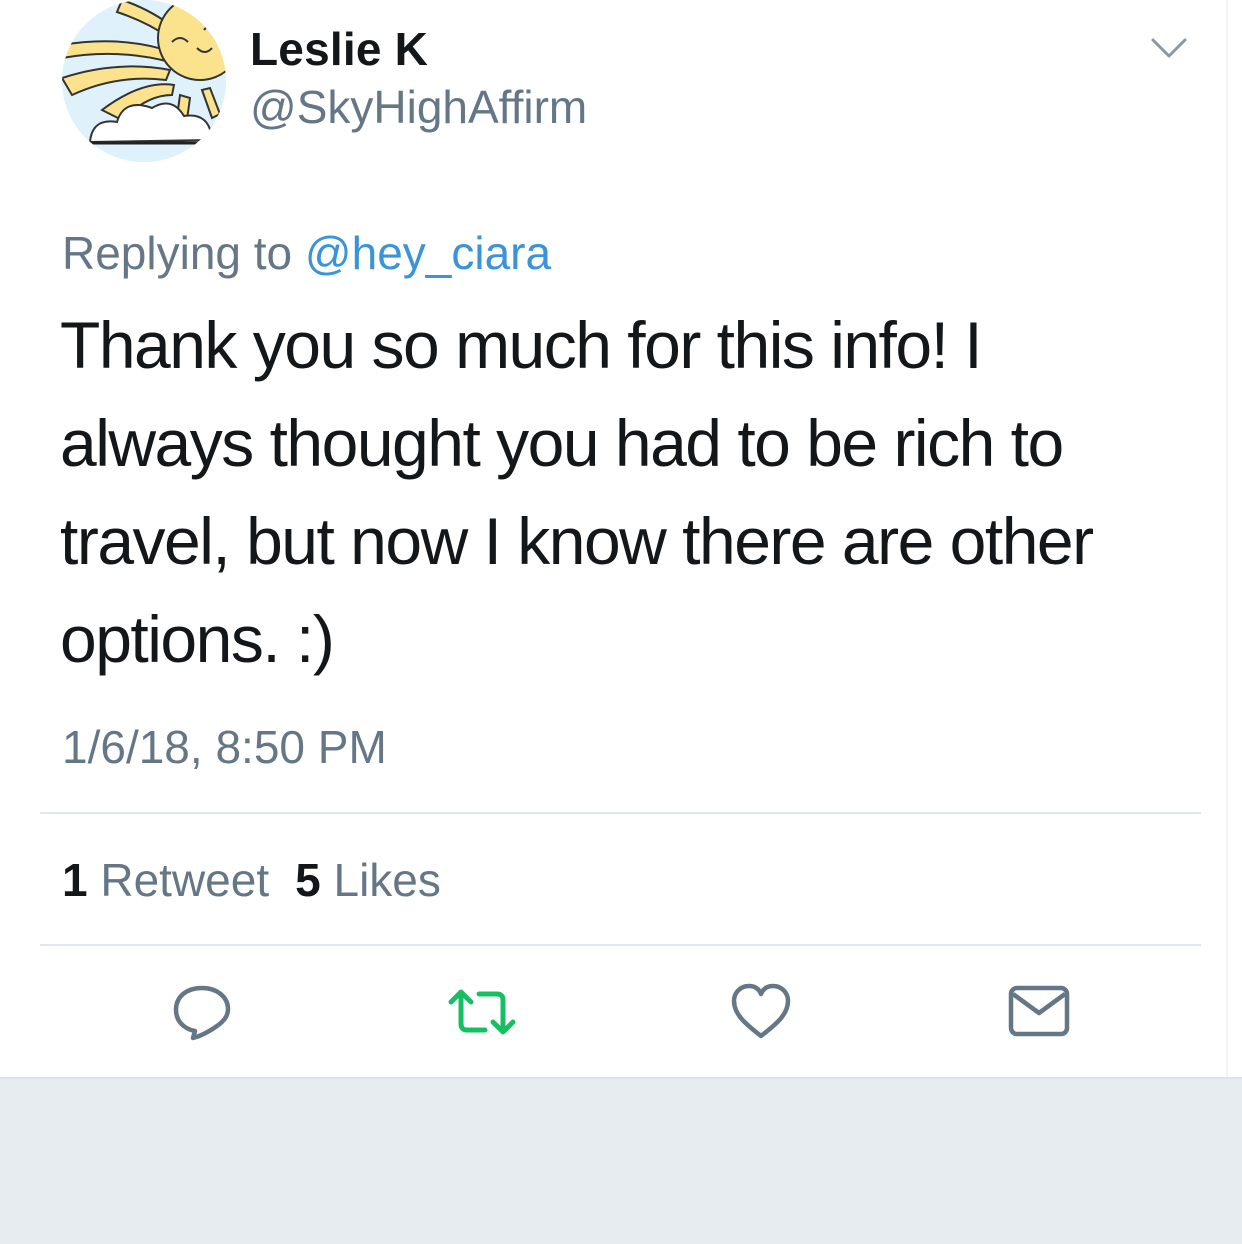 The image size is (1242, 1244). What do you see at coordinates (387, 880) in the screenshot?
I see `like-label: Likes` at bounding box center [387, 880].